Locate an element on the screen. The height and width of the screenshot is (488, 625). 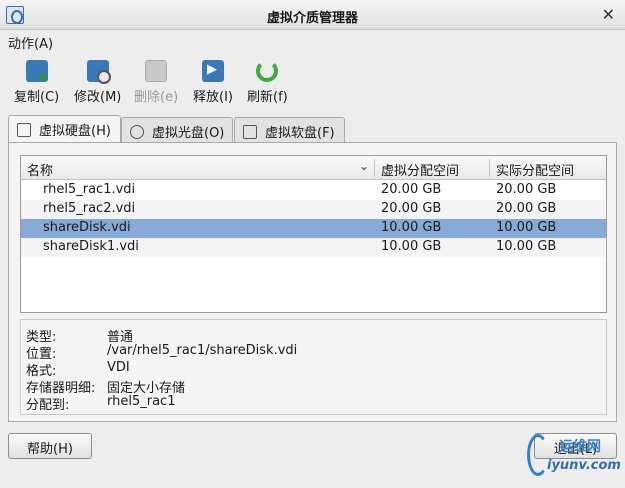
table-row-selected: shareDisk.vdi 10.00 GB 10.00 GB is located at coordinates (313, 228).